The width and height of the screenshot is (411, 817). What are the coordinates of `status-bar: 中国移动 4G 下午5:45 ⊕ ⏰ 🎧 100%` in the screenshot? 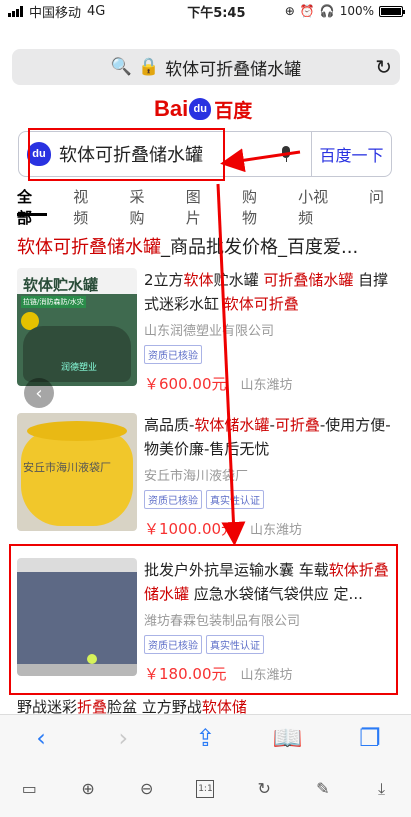 It's located at (205, 11).